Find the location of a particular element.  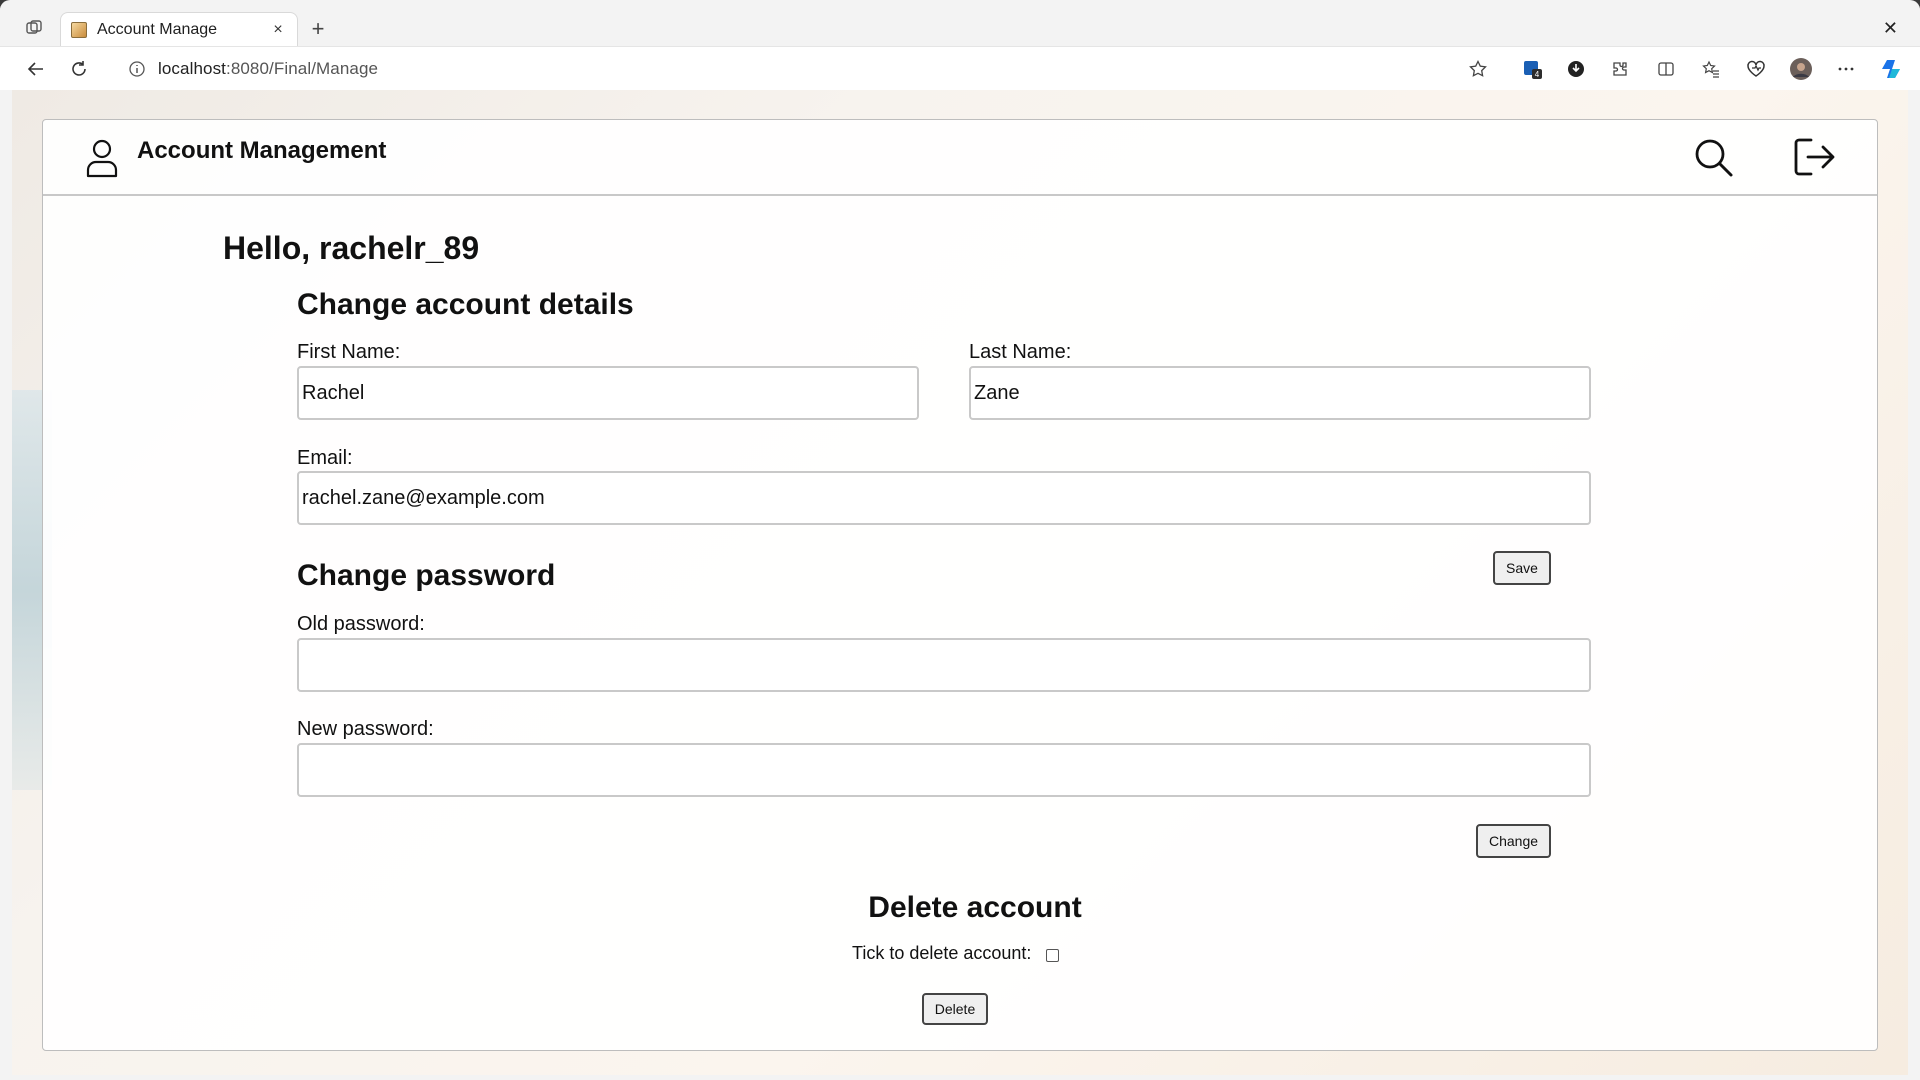

delete-button: Delete is located at coordinates (955, 1009).